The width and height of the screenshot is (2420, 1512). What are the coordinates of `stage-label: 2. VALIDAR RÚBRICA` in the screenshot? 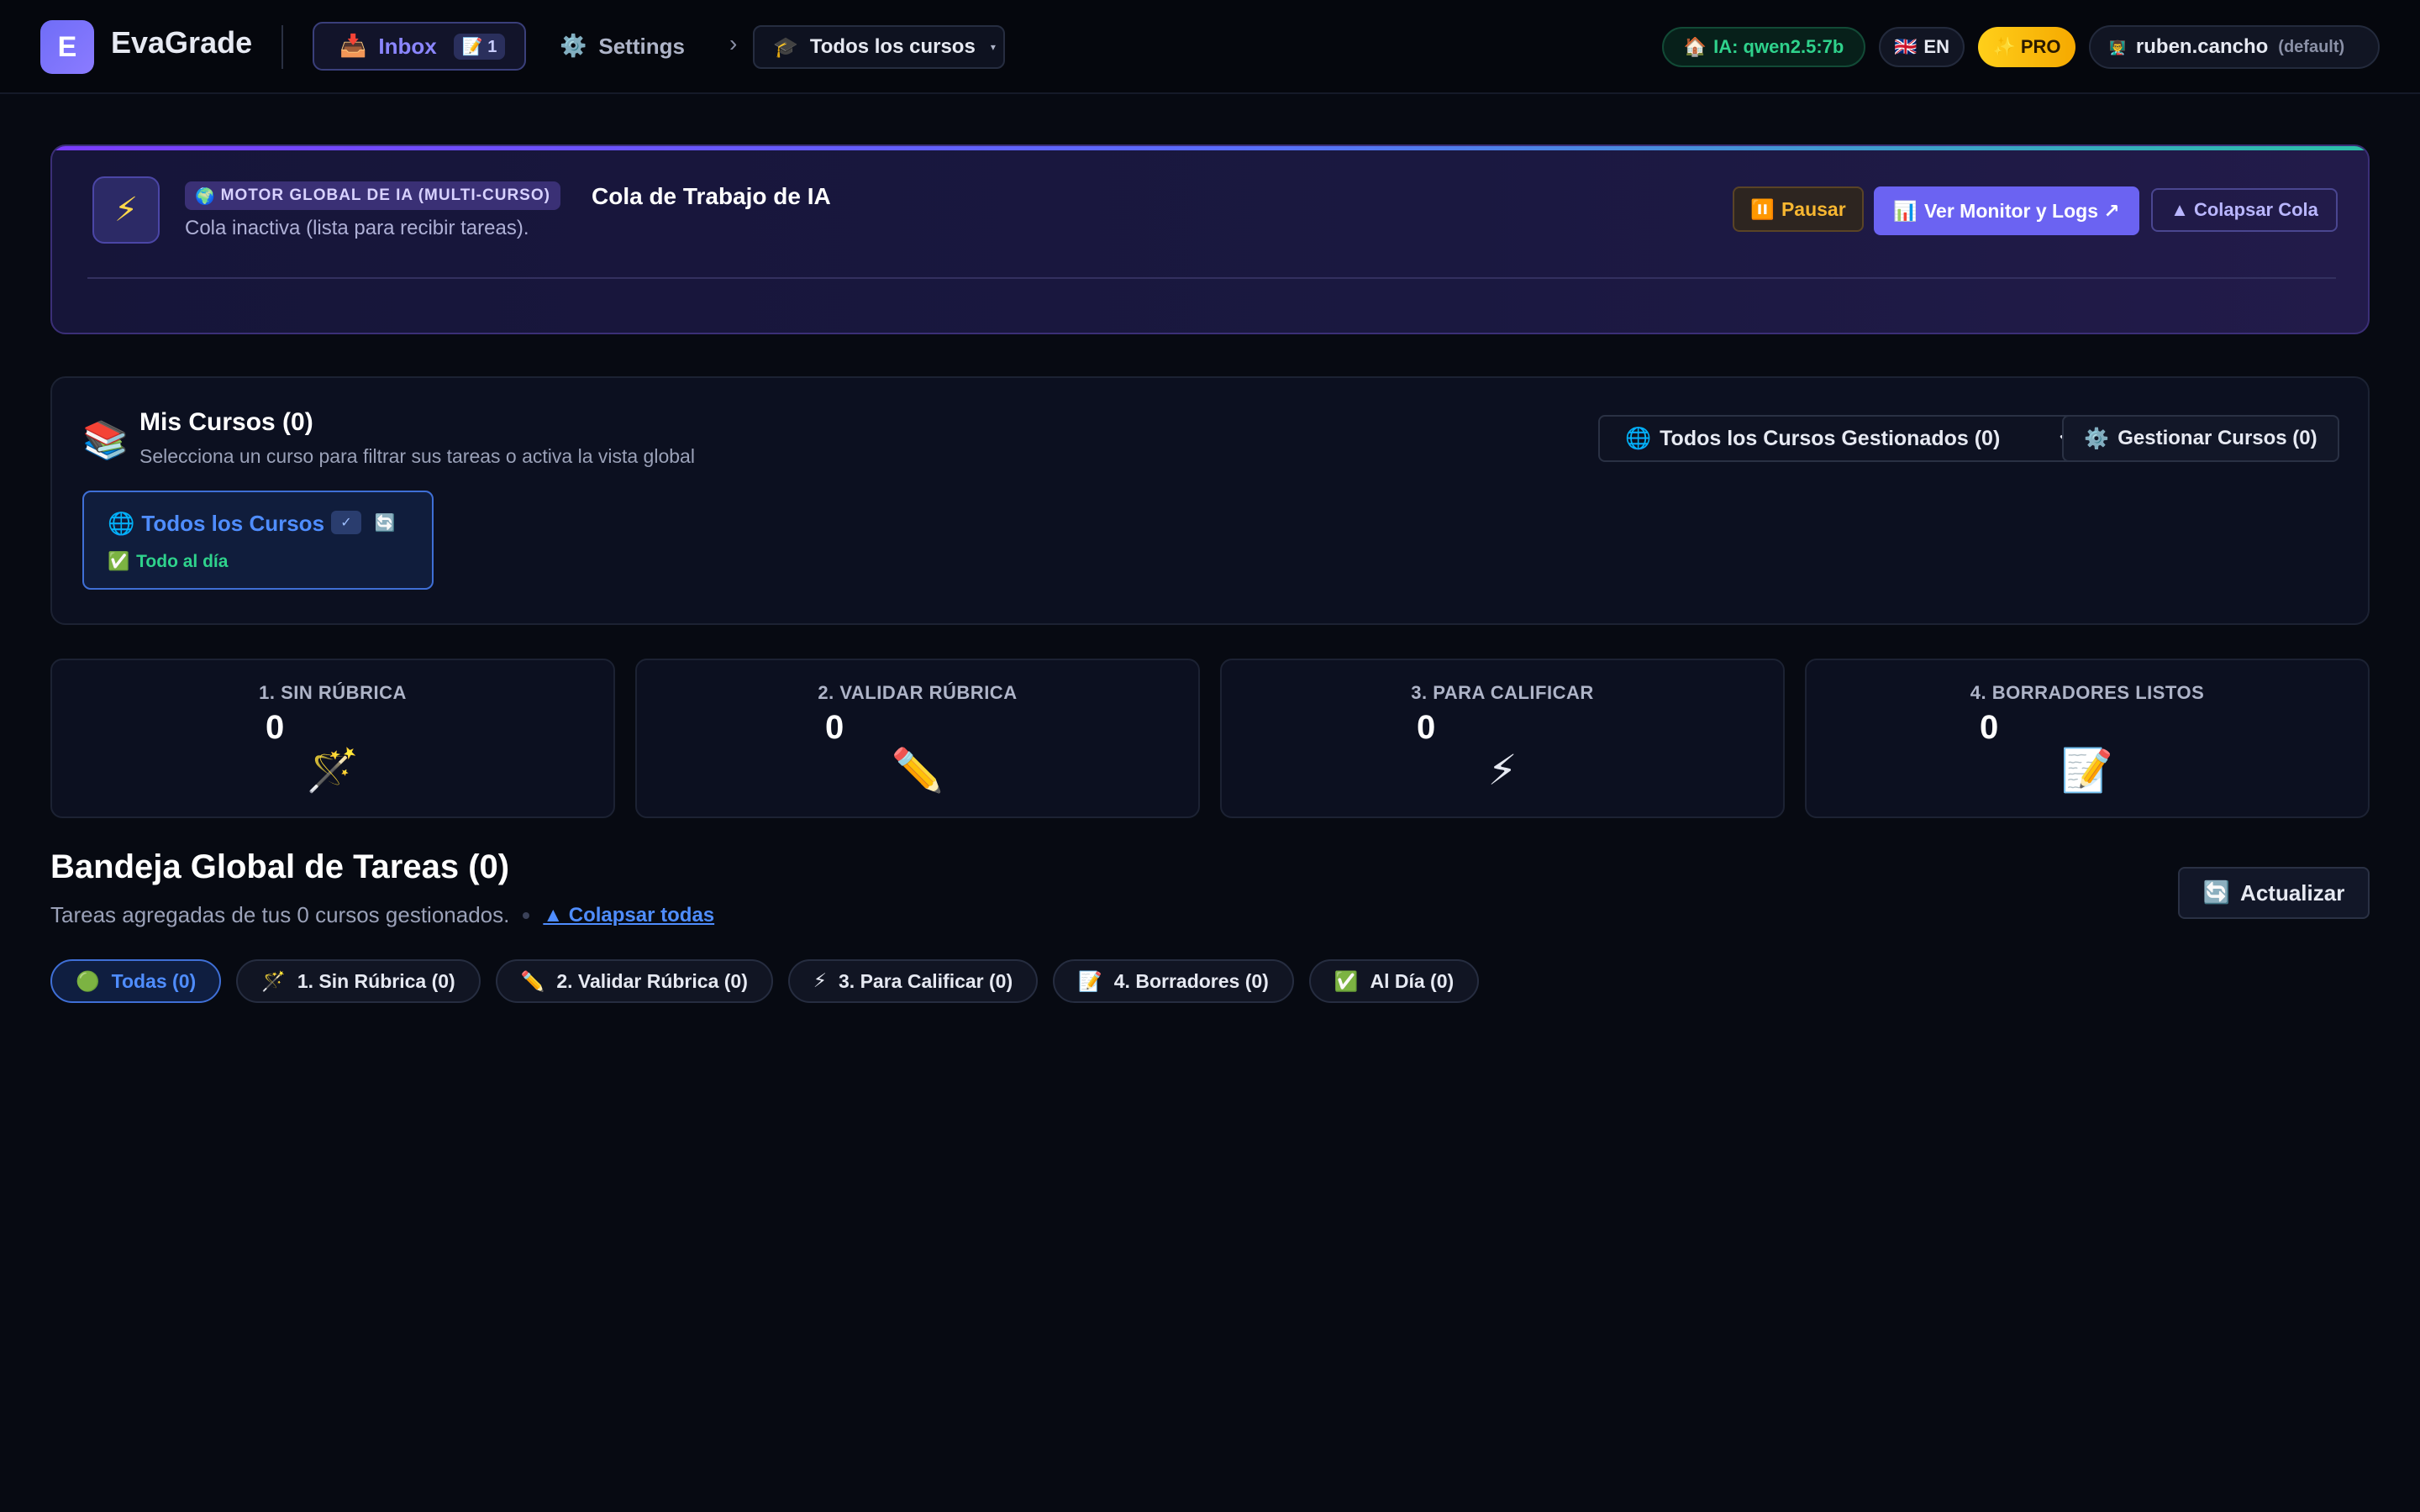 It's located at (918, 692).